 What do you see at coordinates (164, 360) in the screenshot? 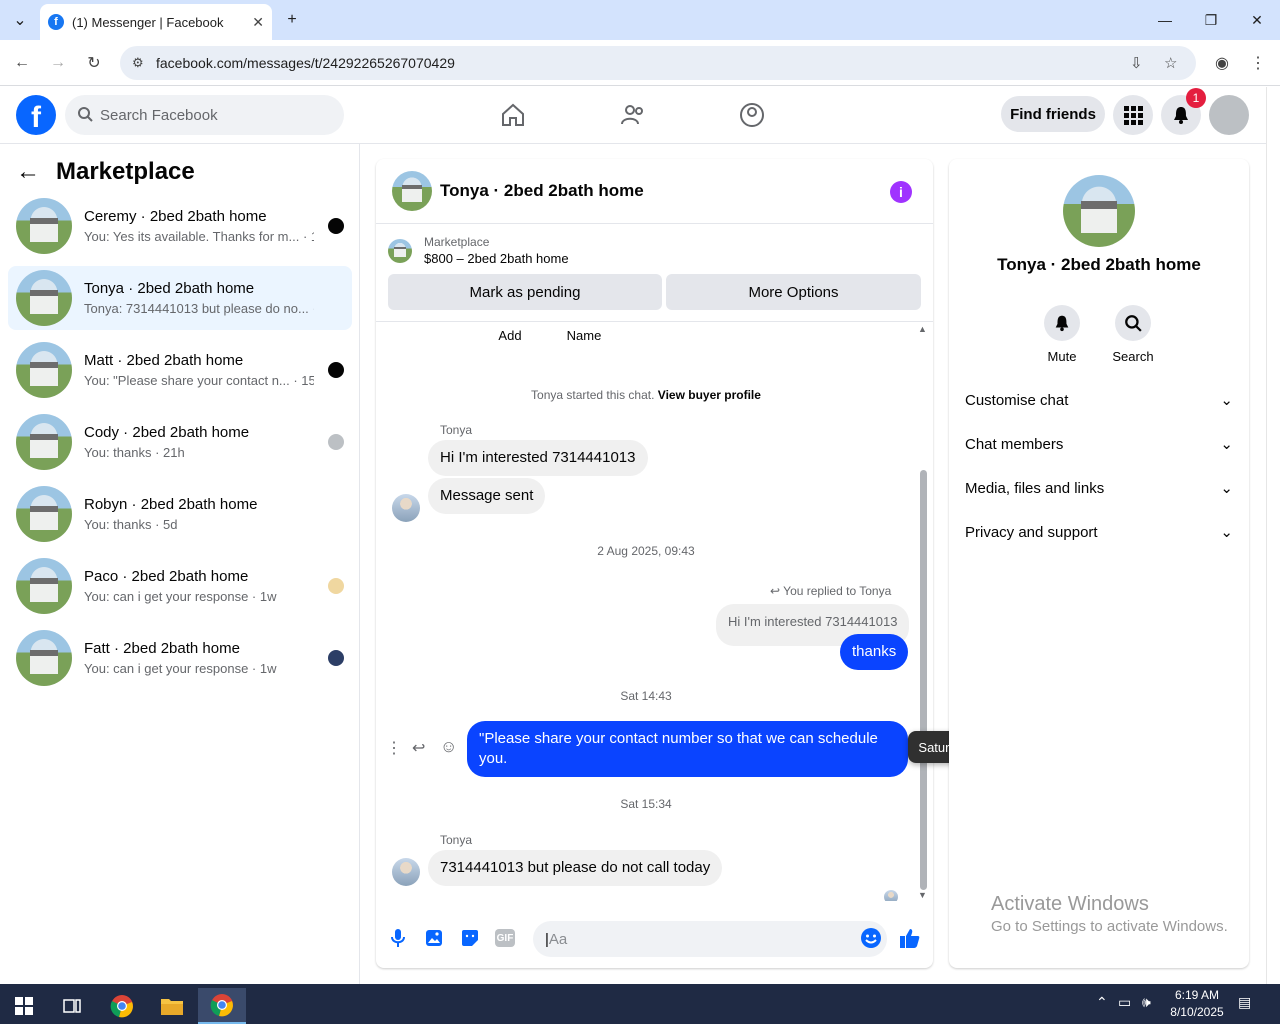
I see `conversation-name: Matt · 2bed 2bath home` at bounding box center [164, 360].